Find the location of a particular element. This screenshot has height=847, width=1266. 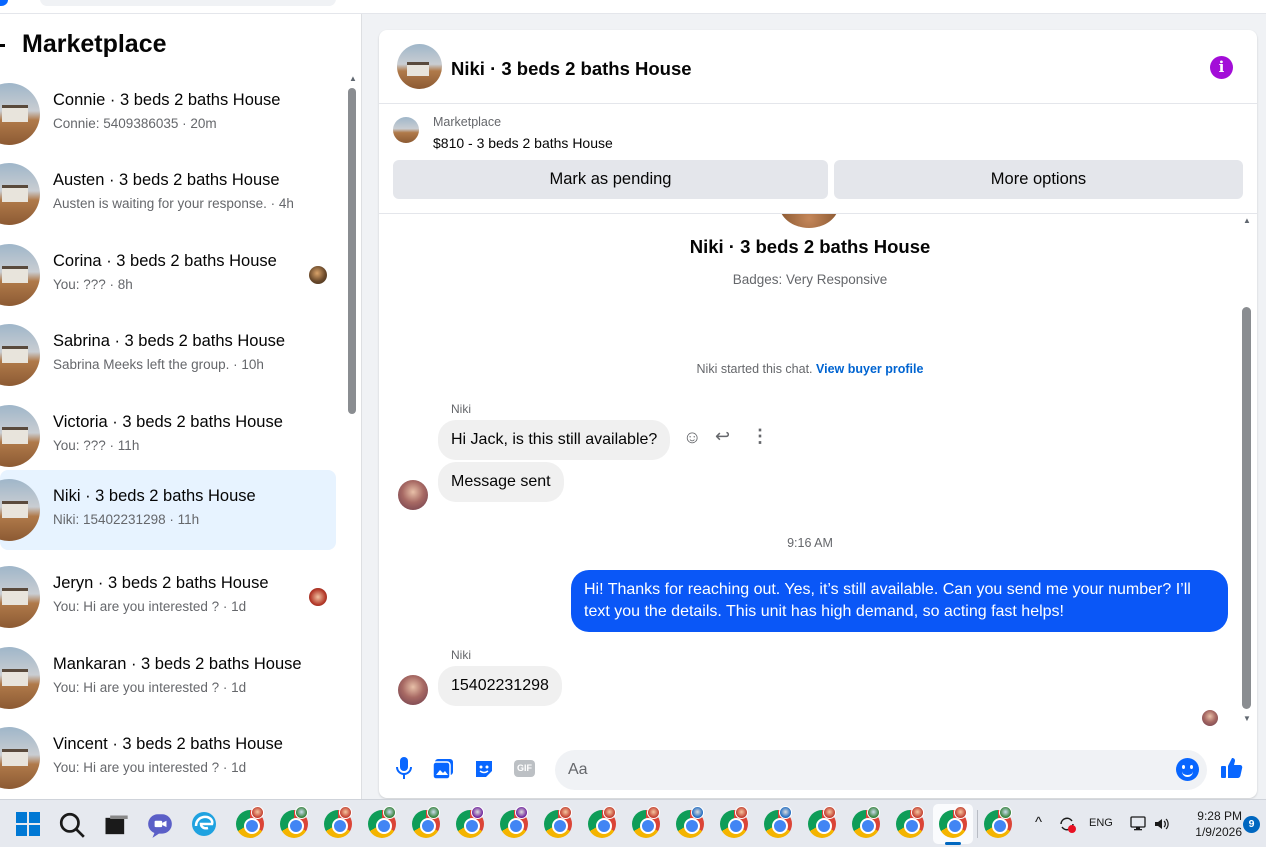

conversation-title: Connie · 3 beds 2 baths House is located at coordinates (167, 100).